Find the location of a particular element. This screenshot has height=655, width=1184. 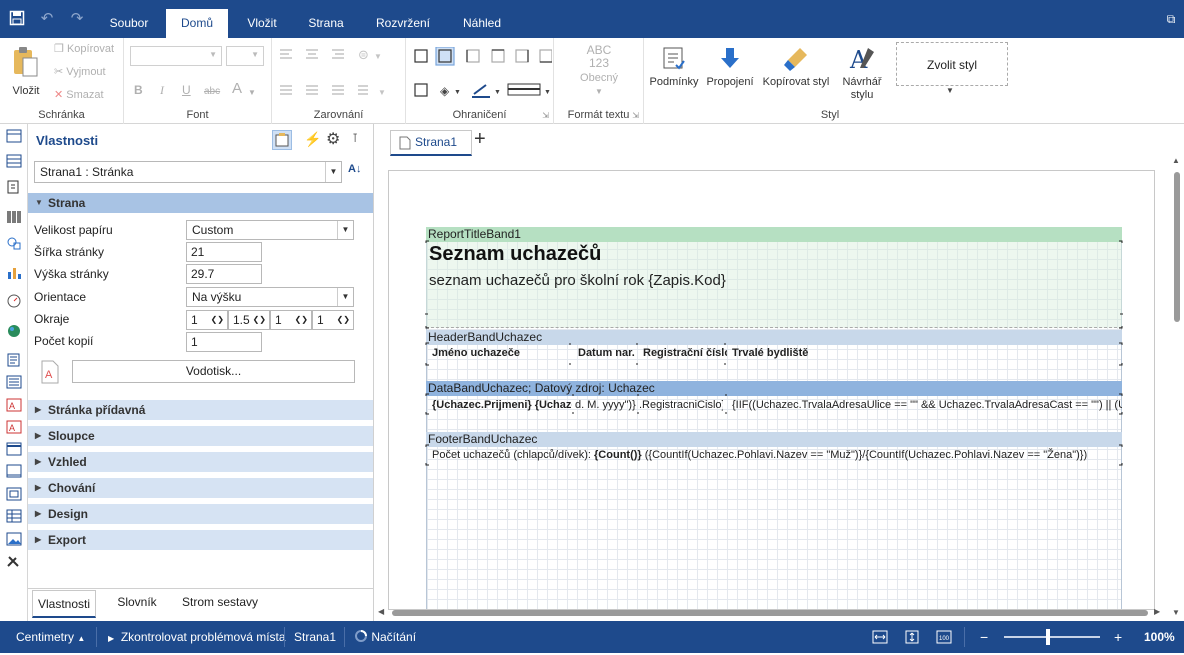

add-page-icon: + is located at coordinates (480, 139).